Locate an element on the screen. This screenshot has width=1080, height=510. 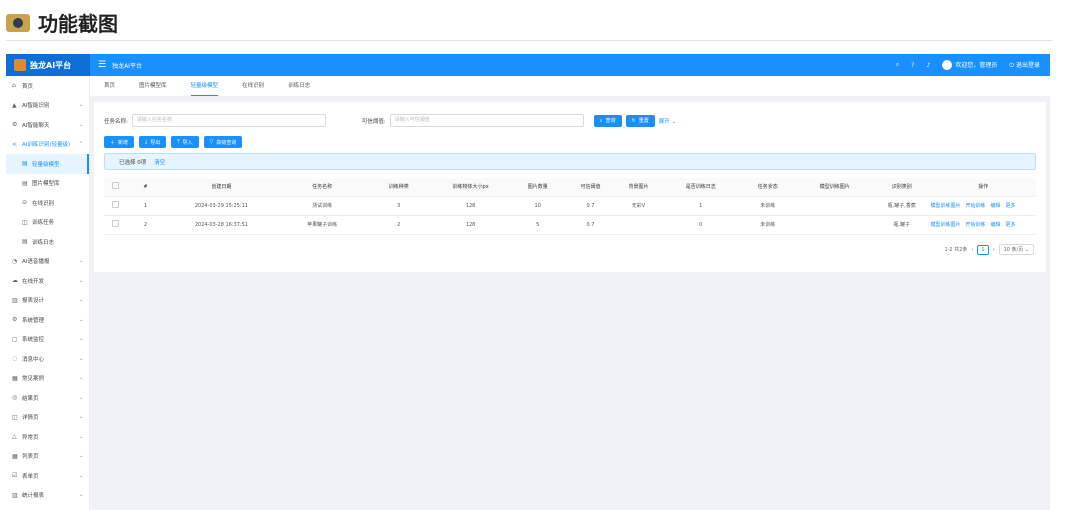
tab: 轻量级模型 is located at coordinates (204, 86).